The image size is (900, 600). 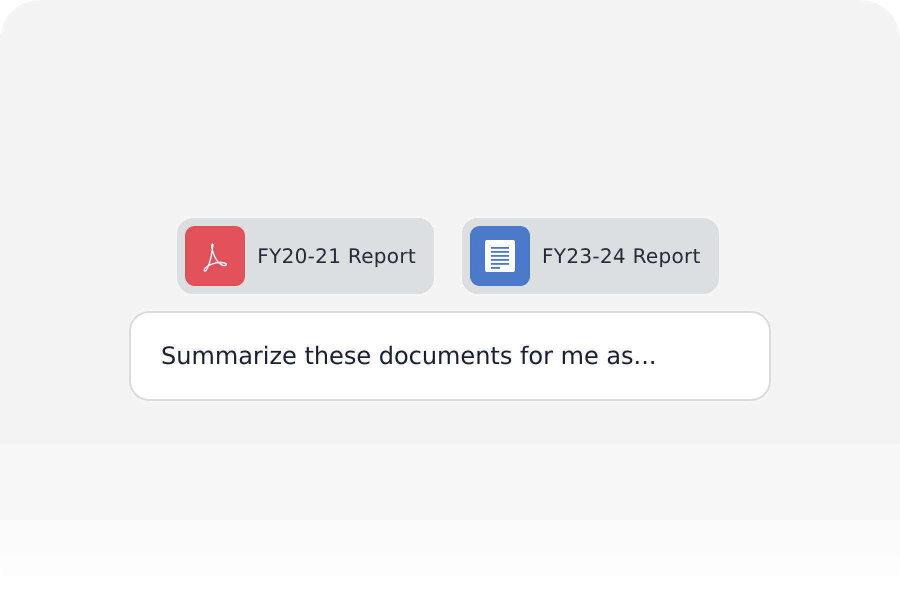 I want to click on document-icon, so click(x=500, y=256).